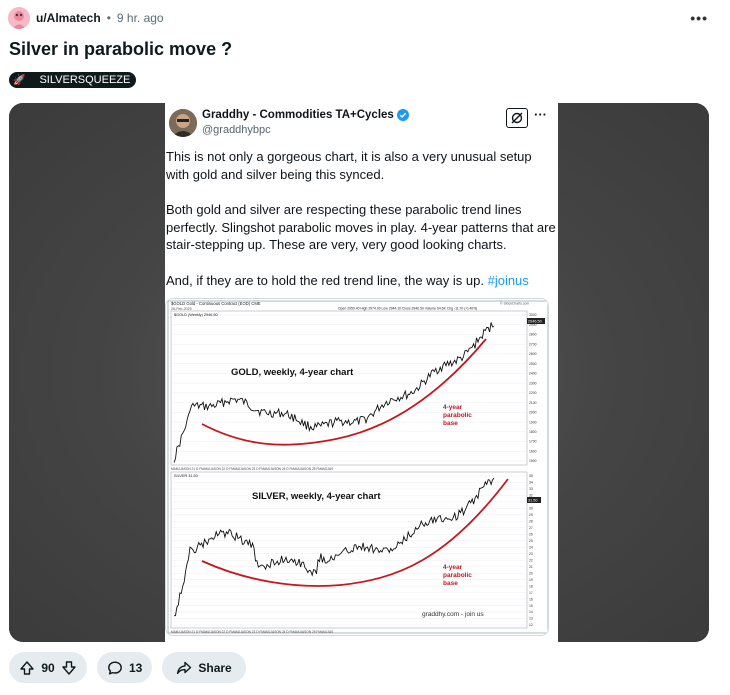  Describe the element at coordinates (531, 573) in the screenshot. I see `axis-tick-label: 20` at that location.